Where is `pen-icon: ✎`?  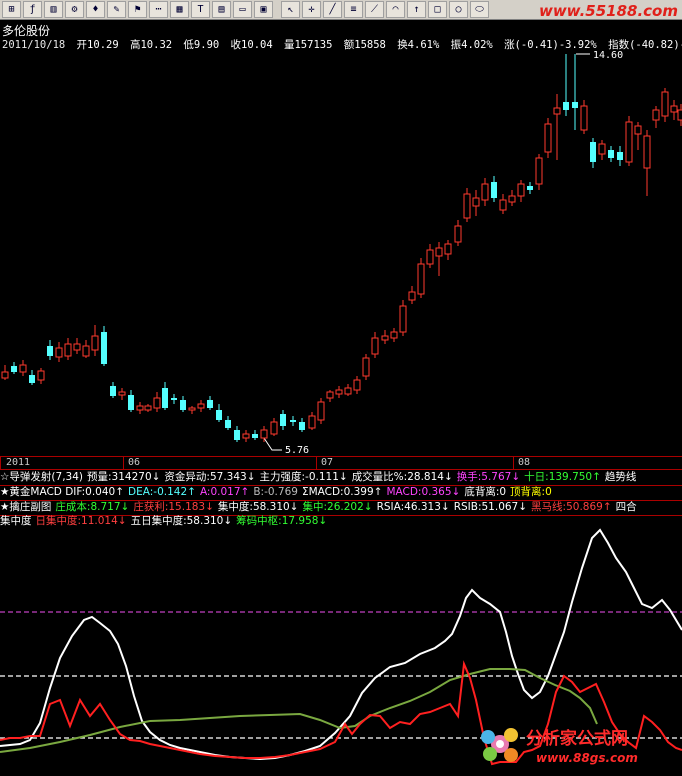
pen-icon: ✎ is located at coordinates (116, 9).